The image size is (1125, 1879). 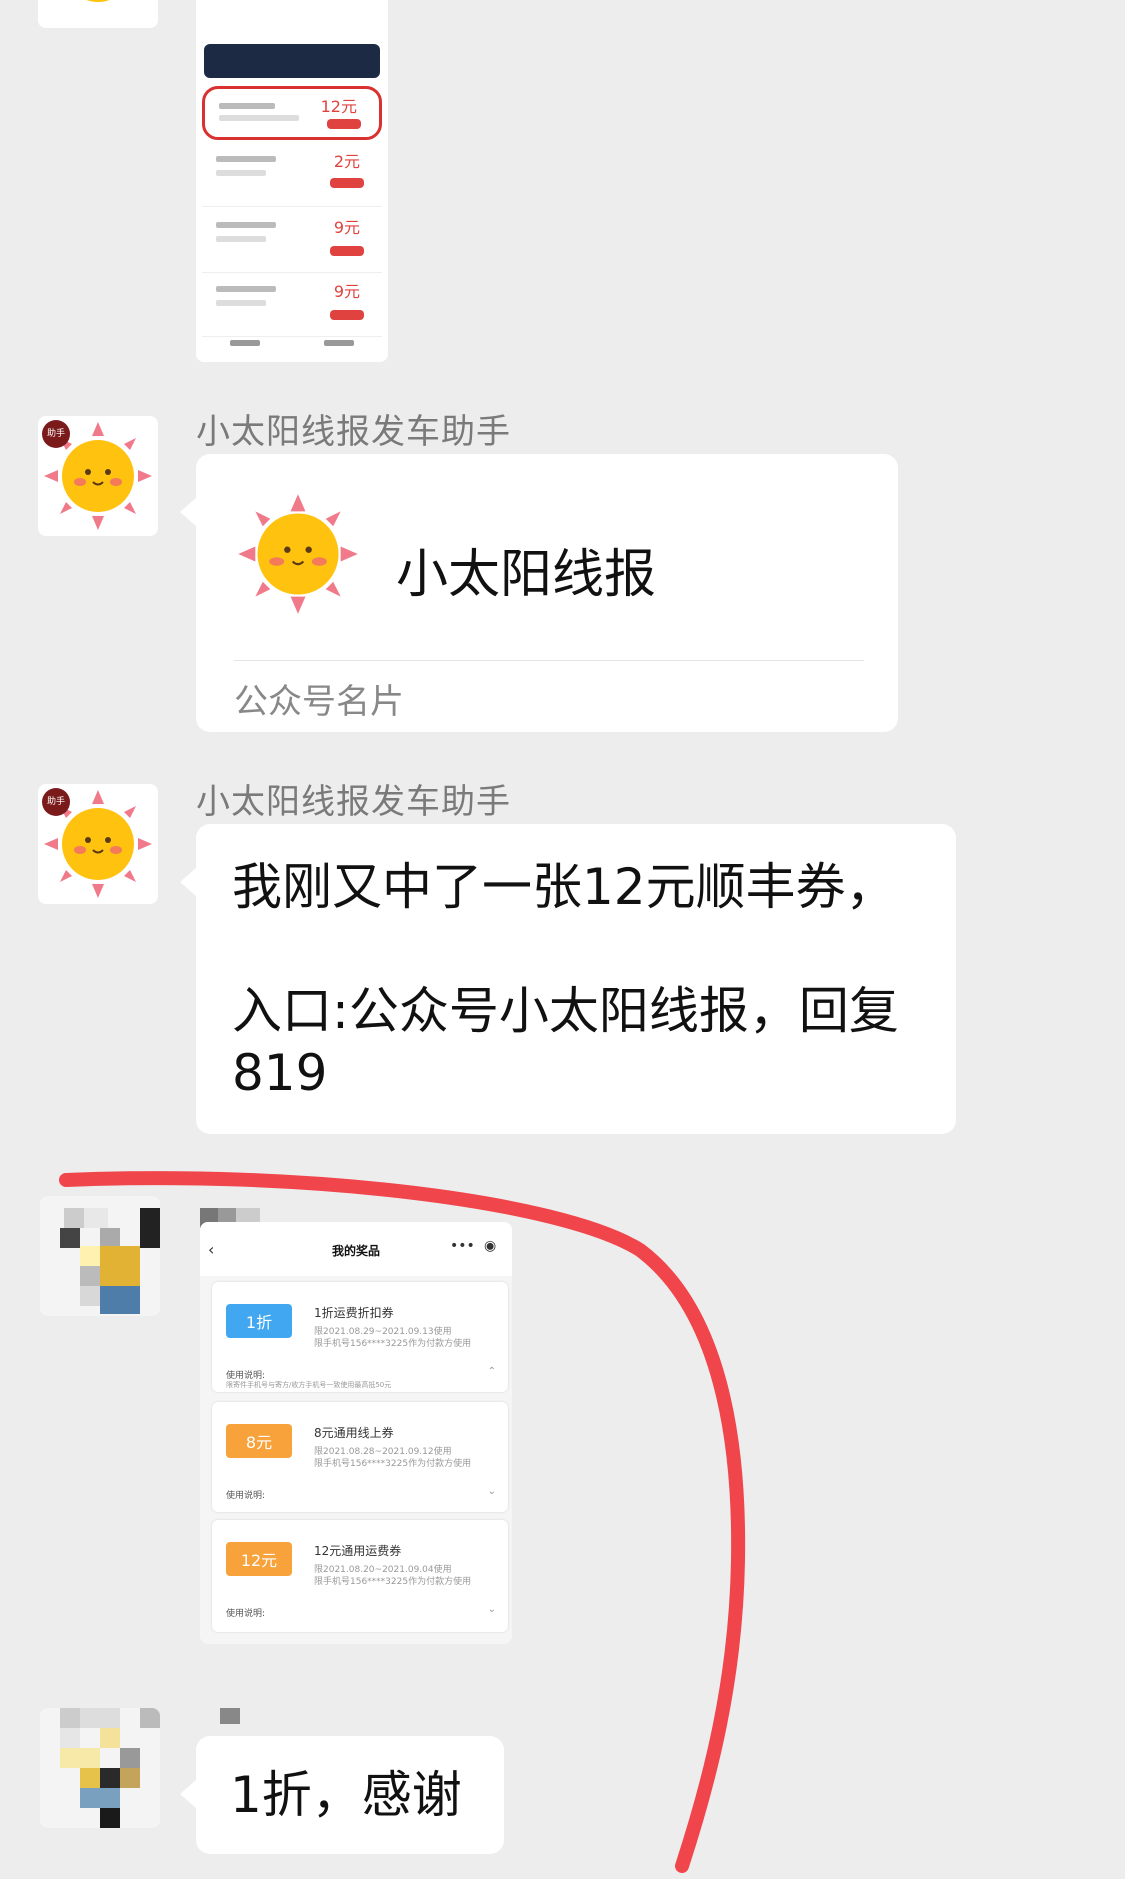 I want to click on public-account-card: 小太阳线报 公众号名片, so click(x=539, y=593).